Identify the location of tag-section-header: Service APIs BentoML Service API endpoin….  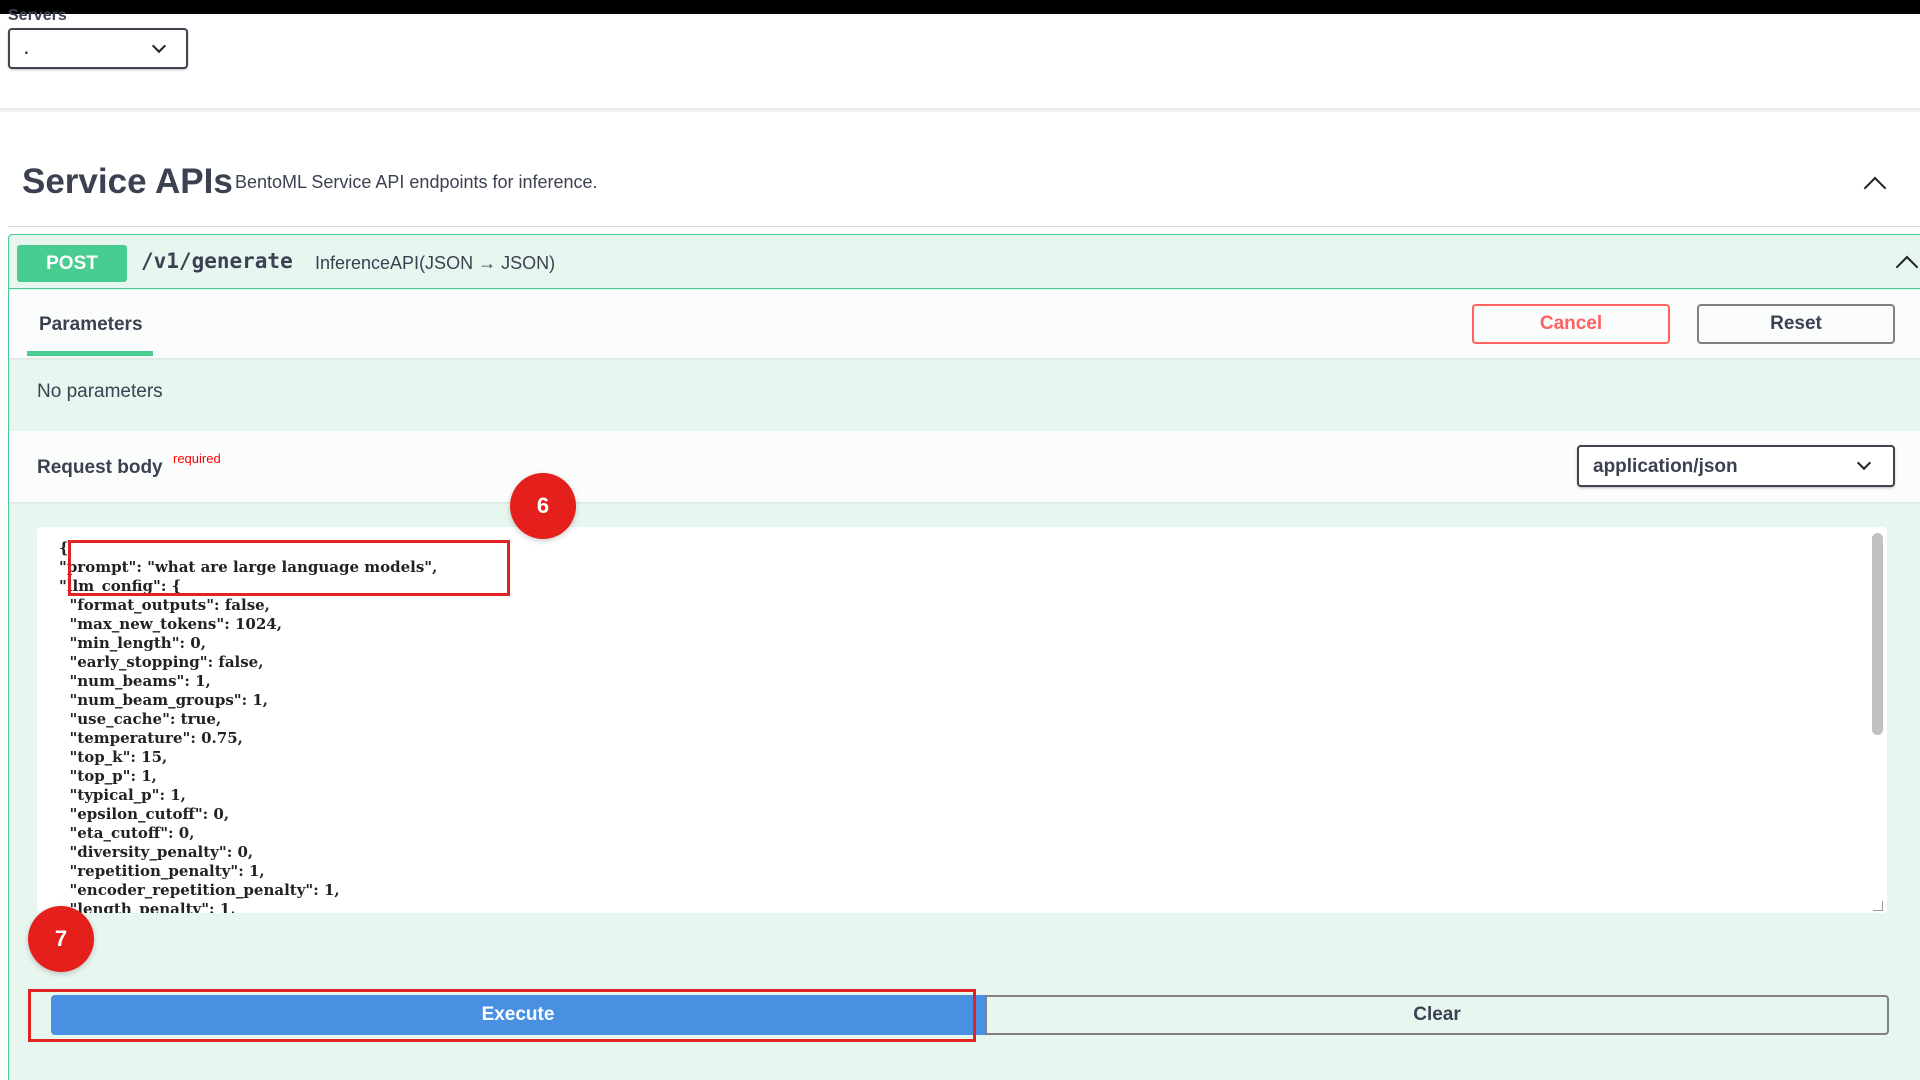
(964, 188).